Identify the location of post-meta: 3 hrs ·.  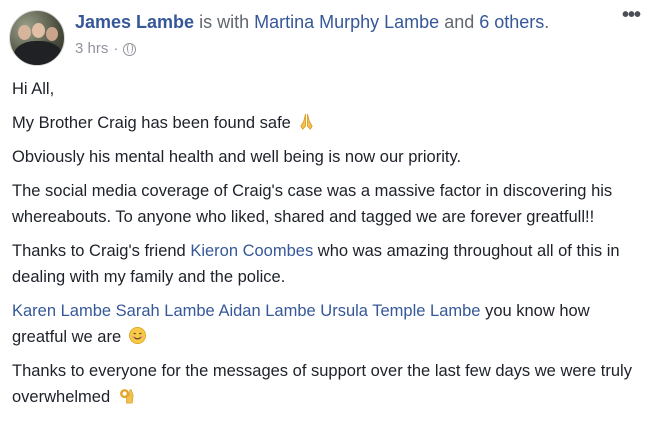
(106, 48).